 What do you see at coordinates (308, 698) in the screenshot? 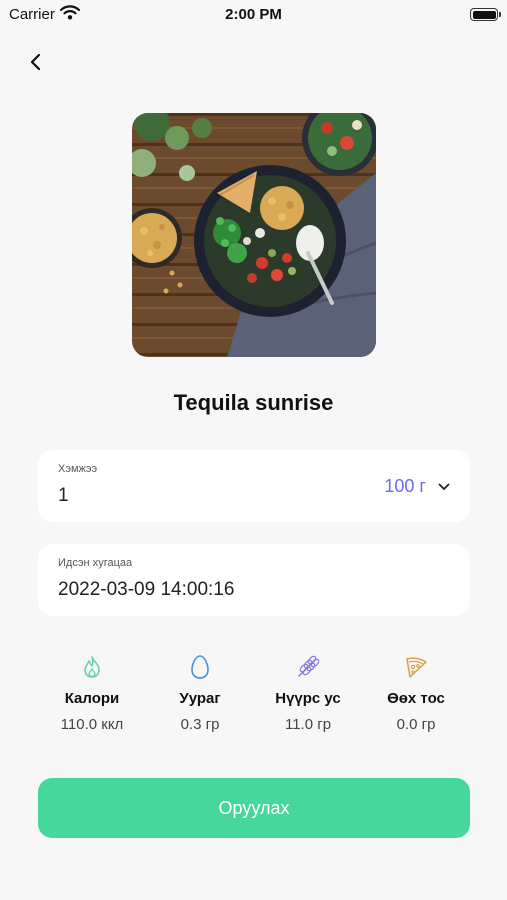
I see `nutrient-label: Нүүрс ус` at bounding box center [308, 698].